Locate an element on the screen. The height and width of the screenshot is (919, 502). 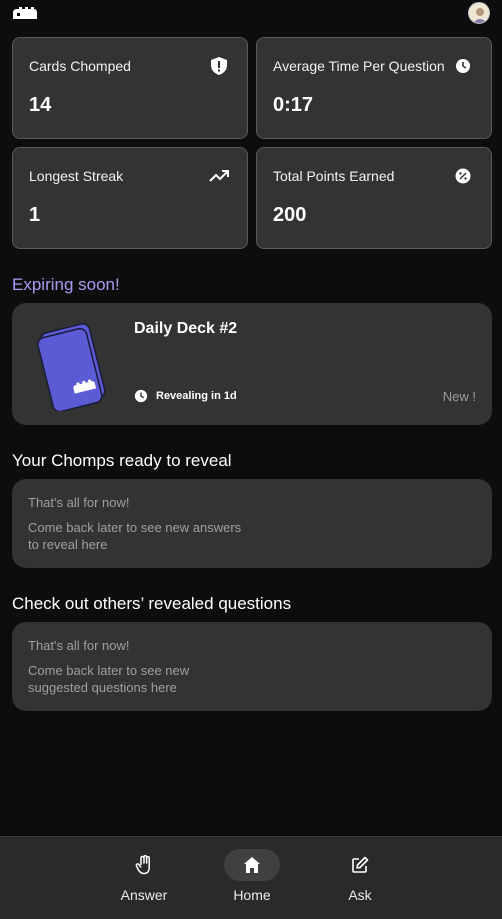
user-avatar is located at coordinates (479, 13).